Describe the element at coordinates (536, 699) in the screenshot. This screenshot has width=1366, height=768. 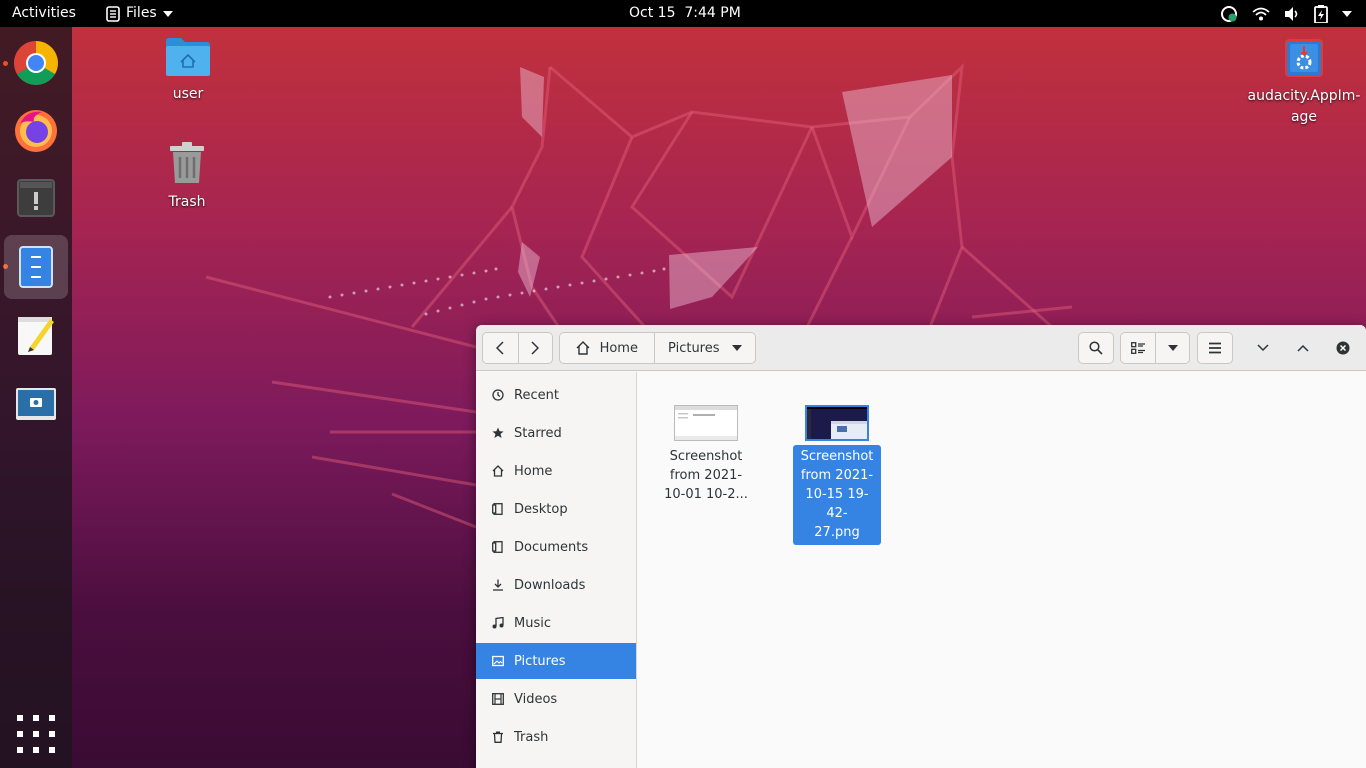
I see `sidebar-item-label: Videos` at that location.